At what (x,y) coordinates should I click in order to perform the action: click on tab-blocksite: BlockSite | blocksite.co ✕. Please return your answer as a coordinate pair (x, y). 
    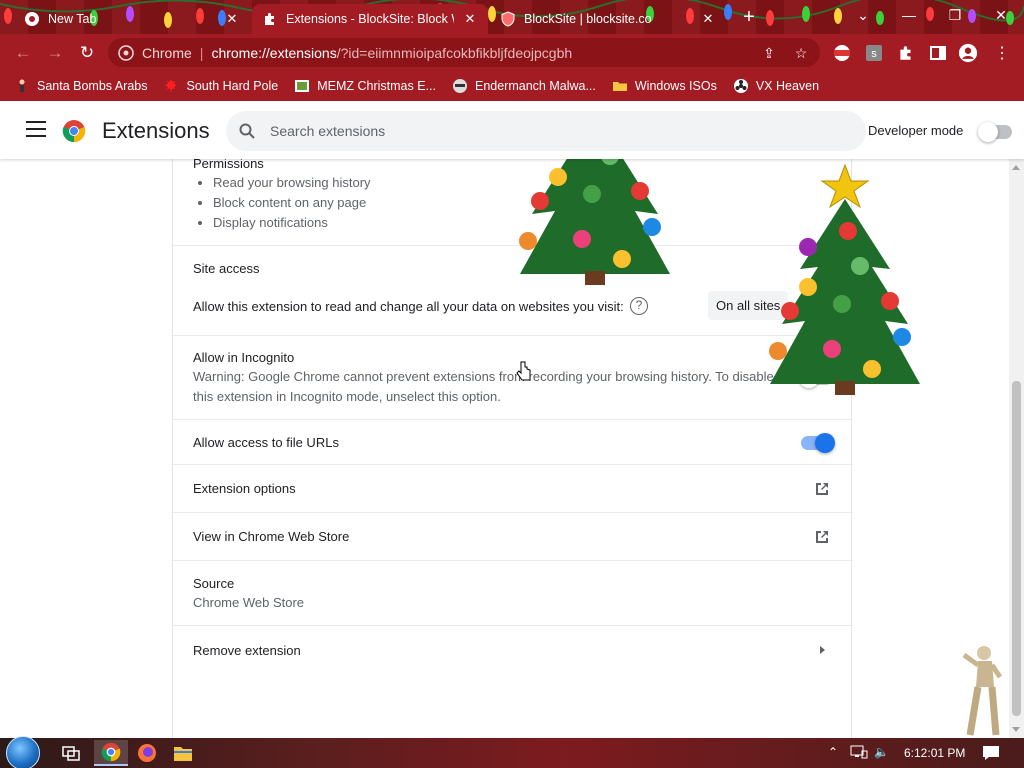
    Looking at the image, I should click on (608, 19).